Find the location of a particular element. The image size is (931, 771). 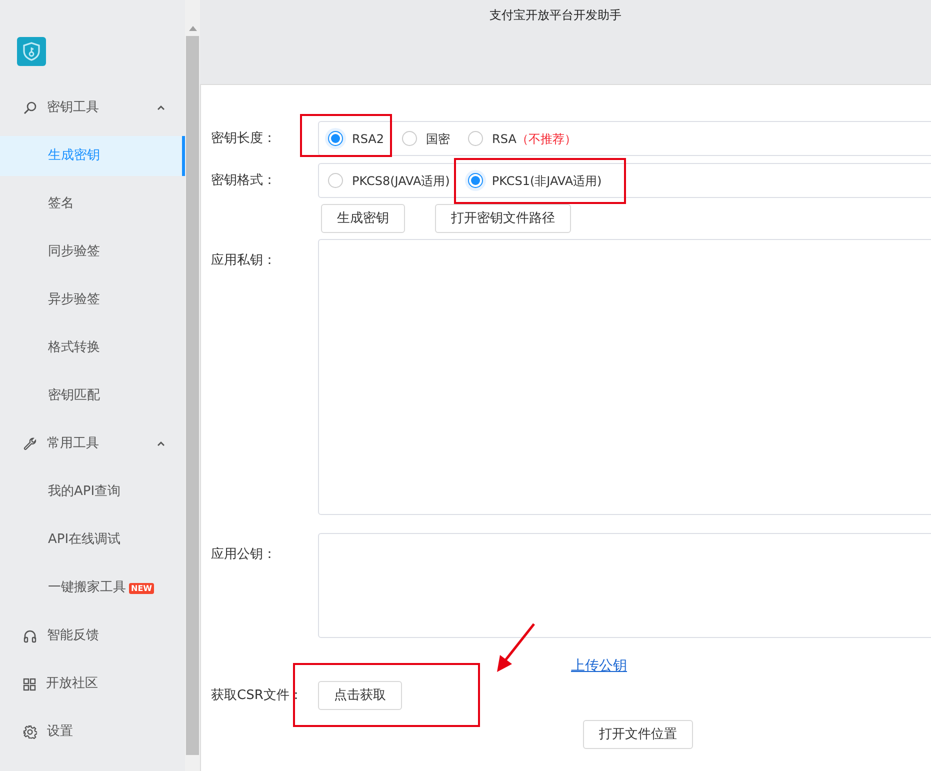

action-button: 生成密钥 is located at coordinates (363, 218).